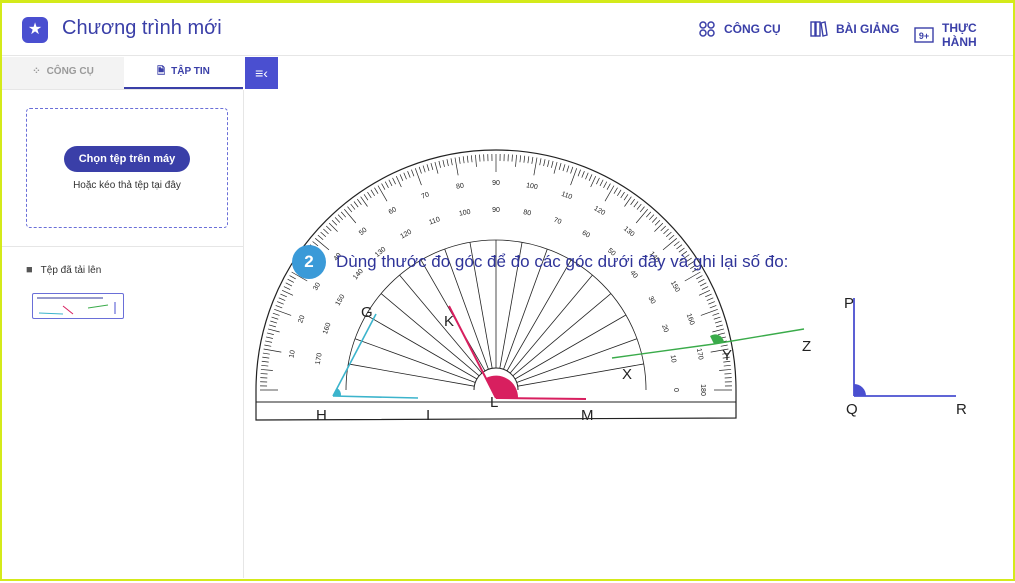  Describe the element at coordinates (309, 262) in the screenshot. I see `question-number-badge: 2` at that location.